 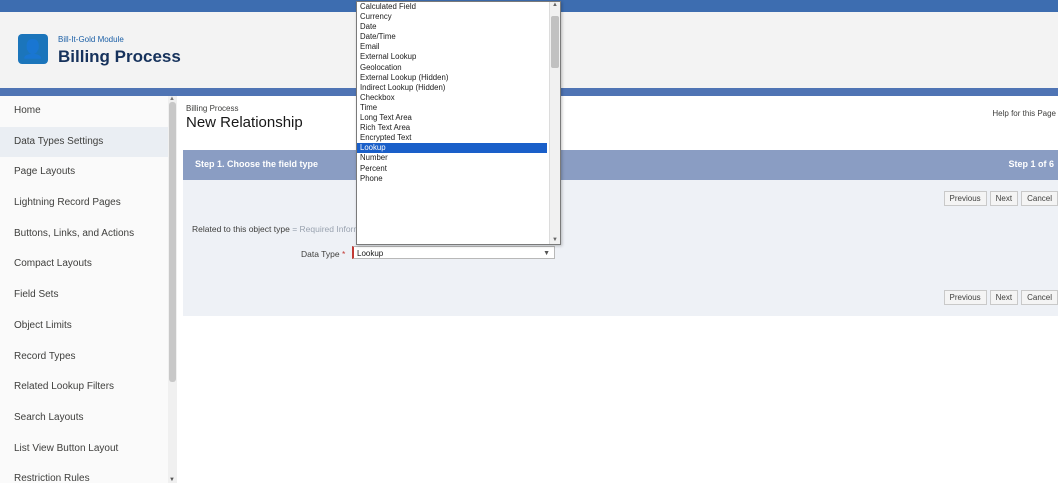 I want to click on breadcrumb: Billing Process, so click(x=212, y=108).